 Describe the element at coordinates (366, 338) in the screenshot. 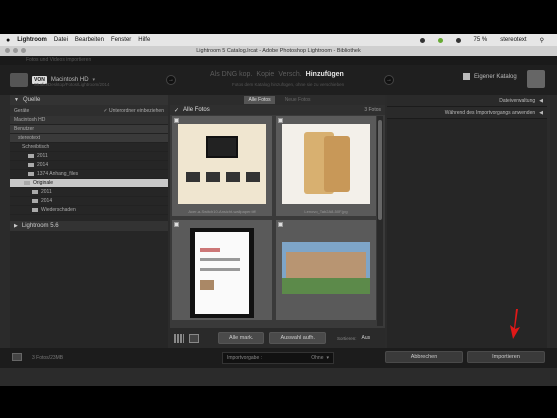

I see `sort-select: Aus` at that location.